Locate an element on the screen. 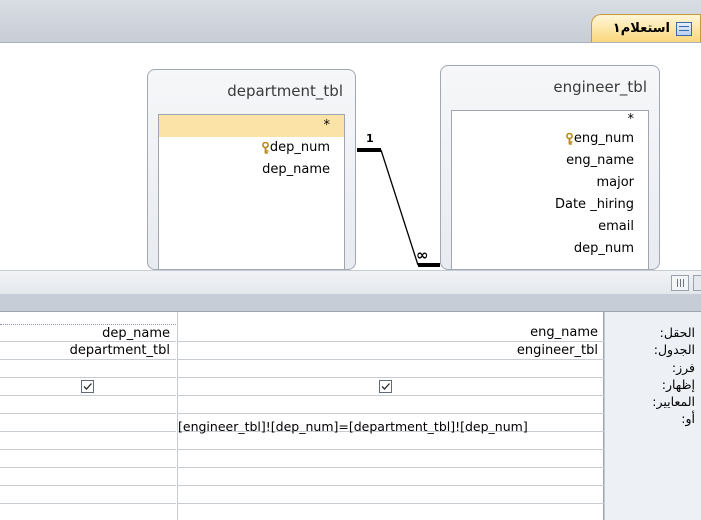  row-label-sort: فرز: is located at coordinates (683, 367).